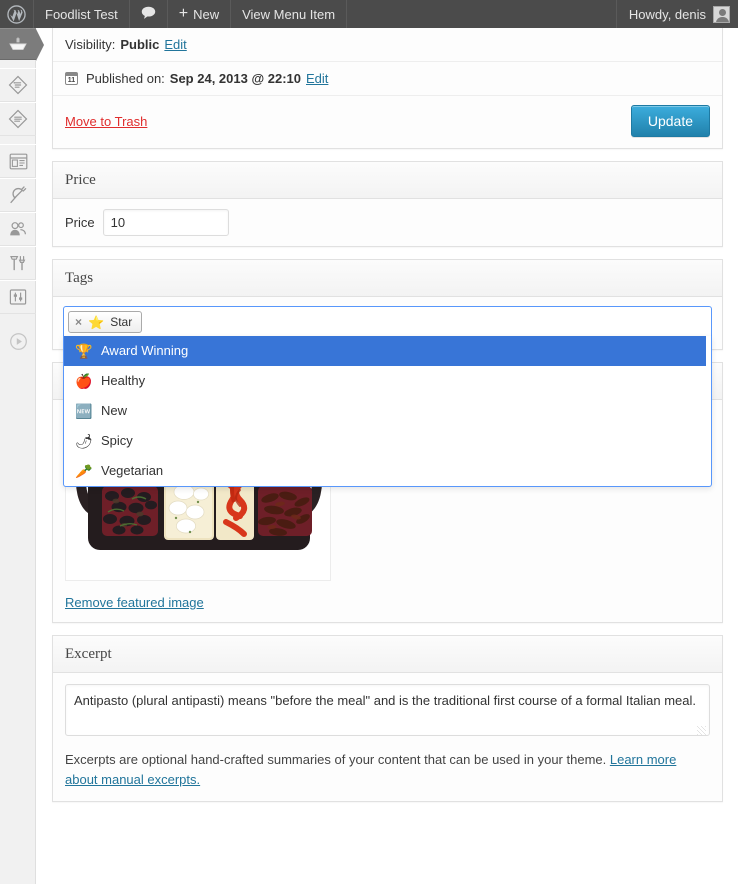 Image resolution: width=738 pixels, height=884 pixels. Describe the element at coordinates (84, 441) in the screenshot. I see `chili-pepper-icon: 🌶` at that location.